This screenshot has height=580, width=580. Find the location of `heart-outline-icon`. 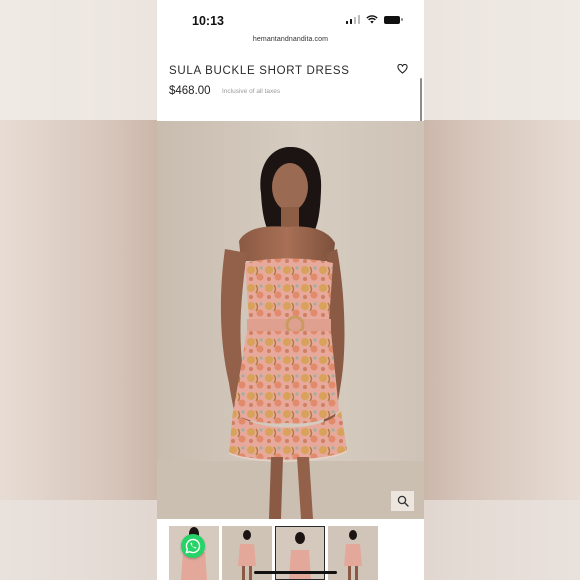

heart-outline-icon is located at coordinates (402, 69).